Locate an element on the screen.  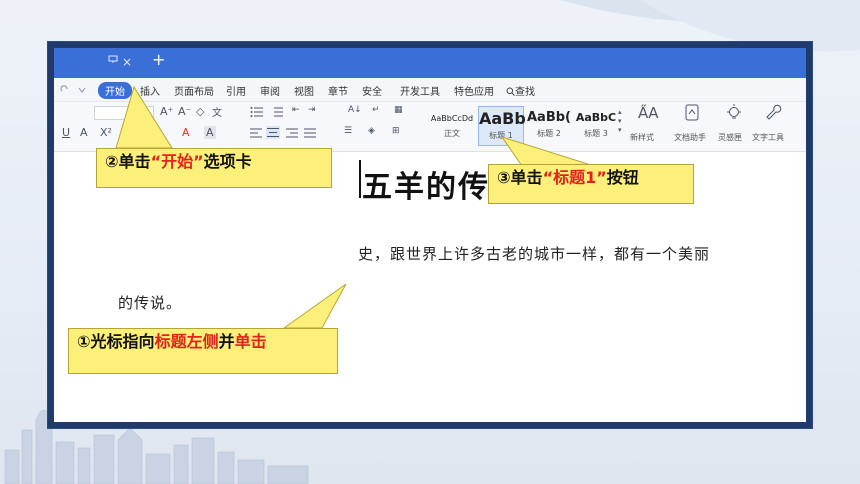
doc-helper-label: 文档助手 is located at coordinates (690, 137).